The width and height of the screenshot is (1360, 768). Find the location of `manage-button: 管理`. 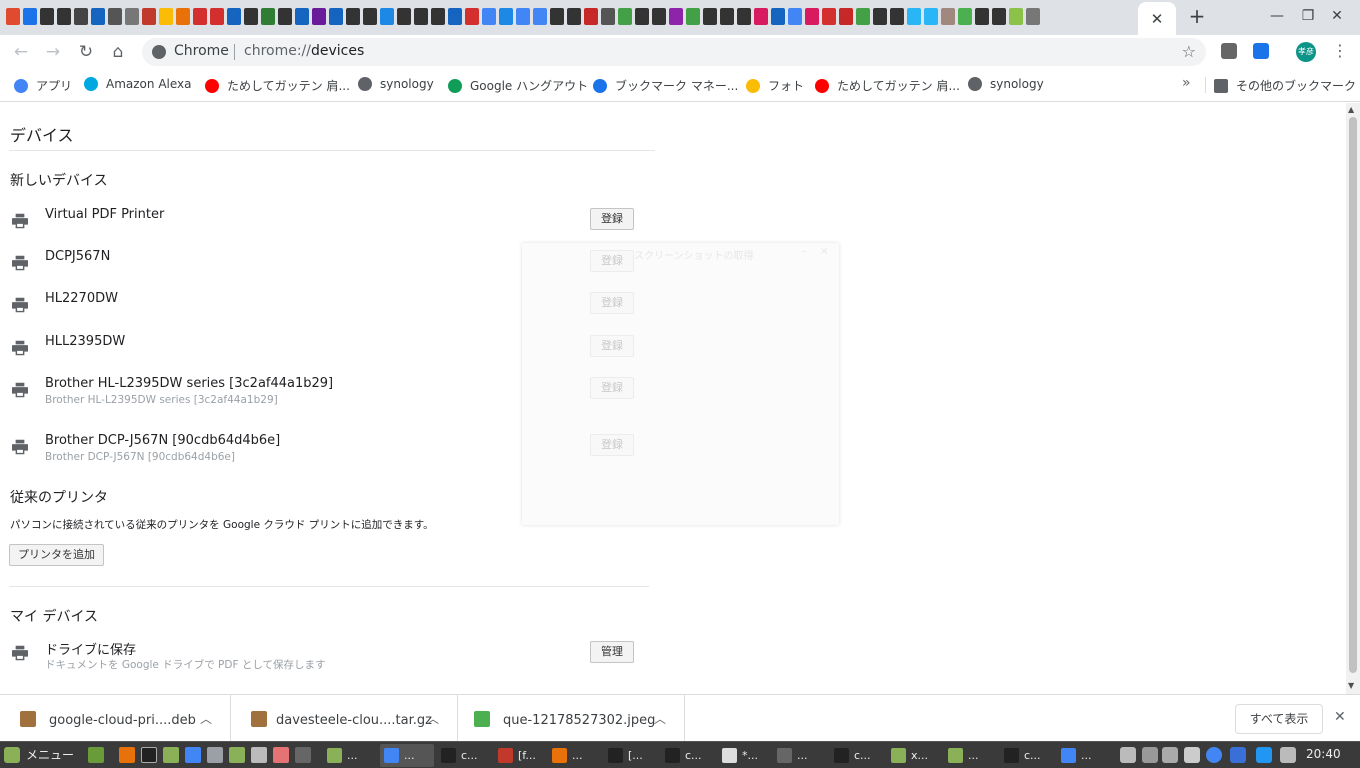

manage-button: 管理 is located at coordinates (612, 652).